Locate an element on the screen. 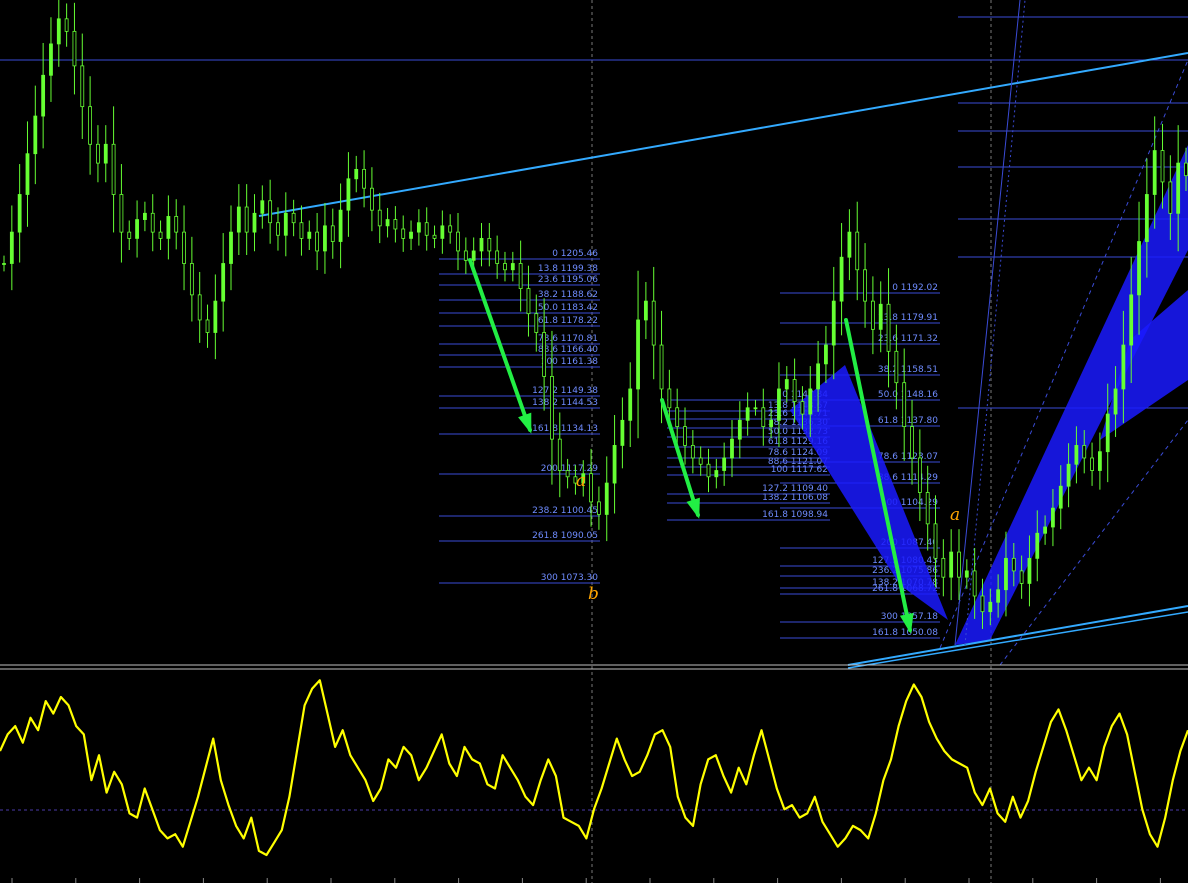  fib-level-label: 61.8 1137.80 is located at coordinates (908, 421).